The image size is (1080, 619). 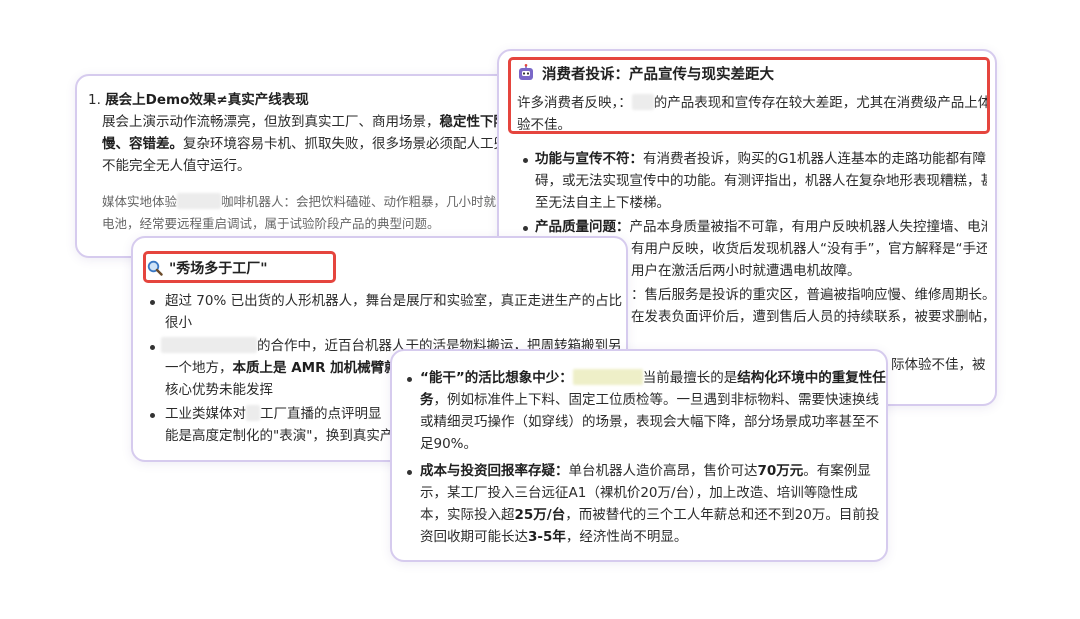 I want to click on card2-b1-a: 有消费者投诉，购买的G1机器人连基本的走路功能都有障, so click(x=815, y=159).